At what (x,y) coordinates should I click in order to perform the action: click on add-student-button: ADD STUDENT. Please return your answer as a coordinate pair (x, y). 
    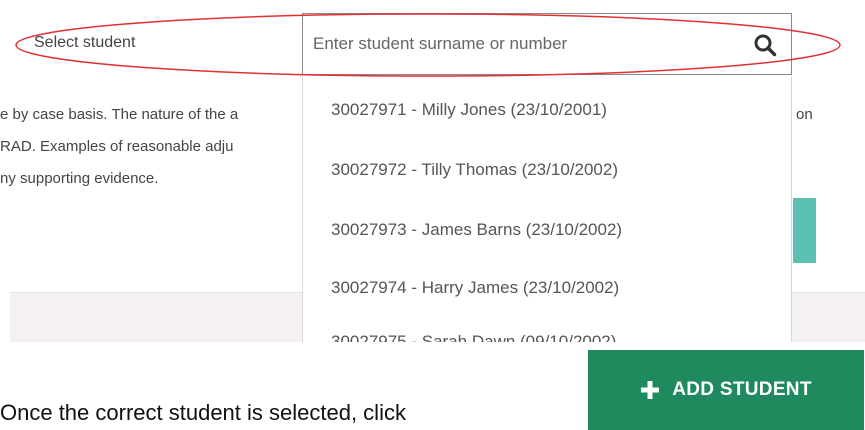
    Looking at the image, I should click on (726, 390).